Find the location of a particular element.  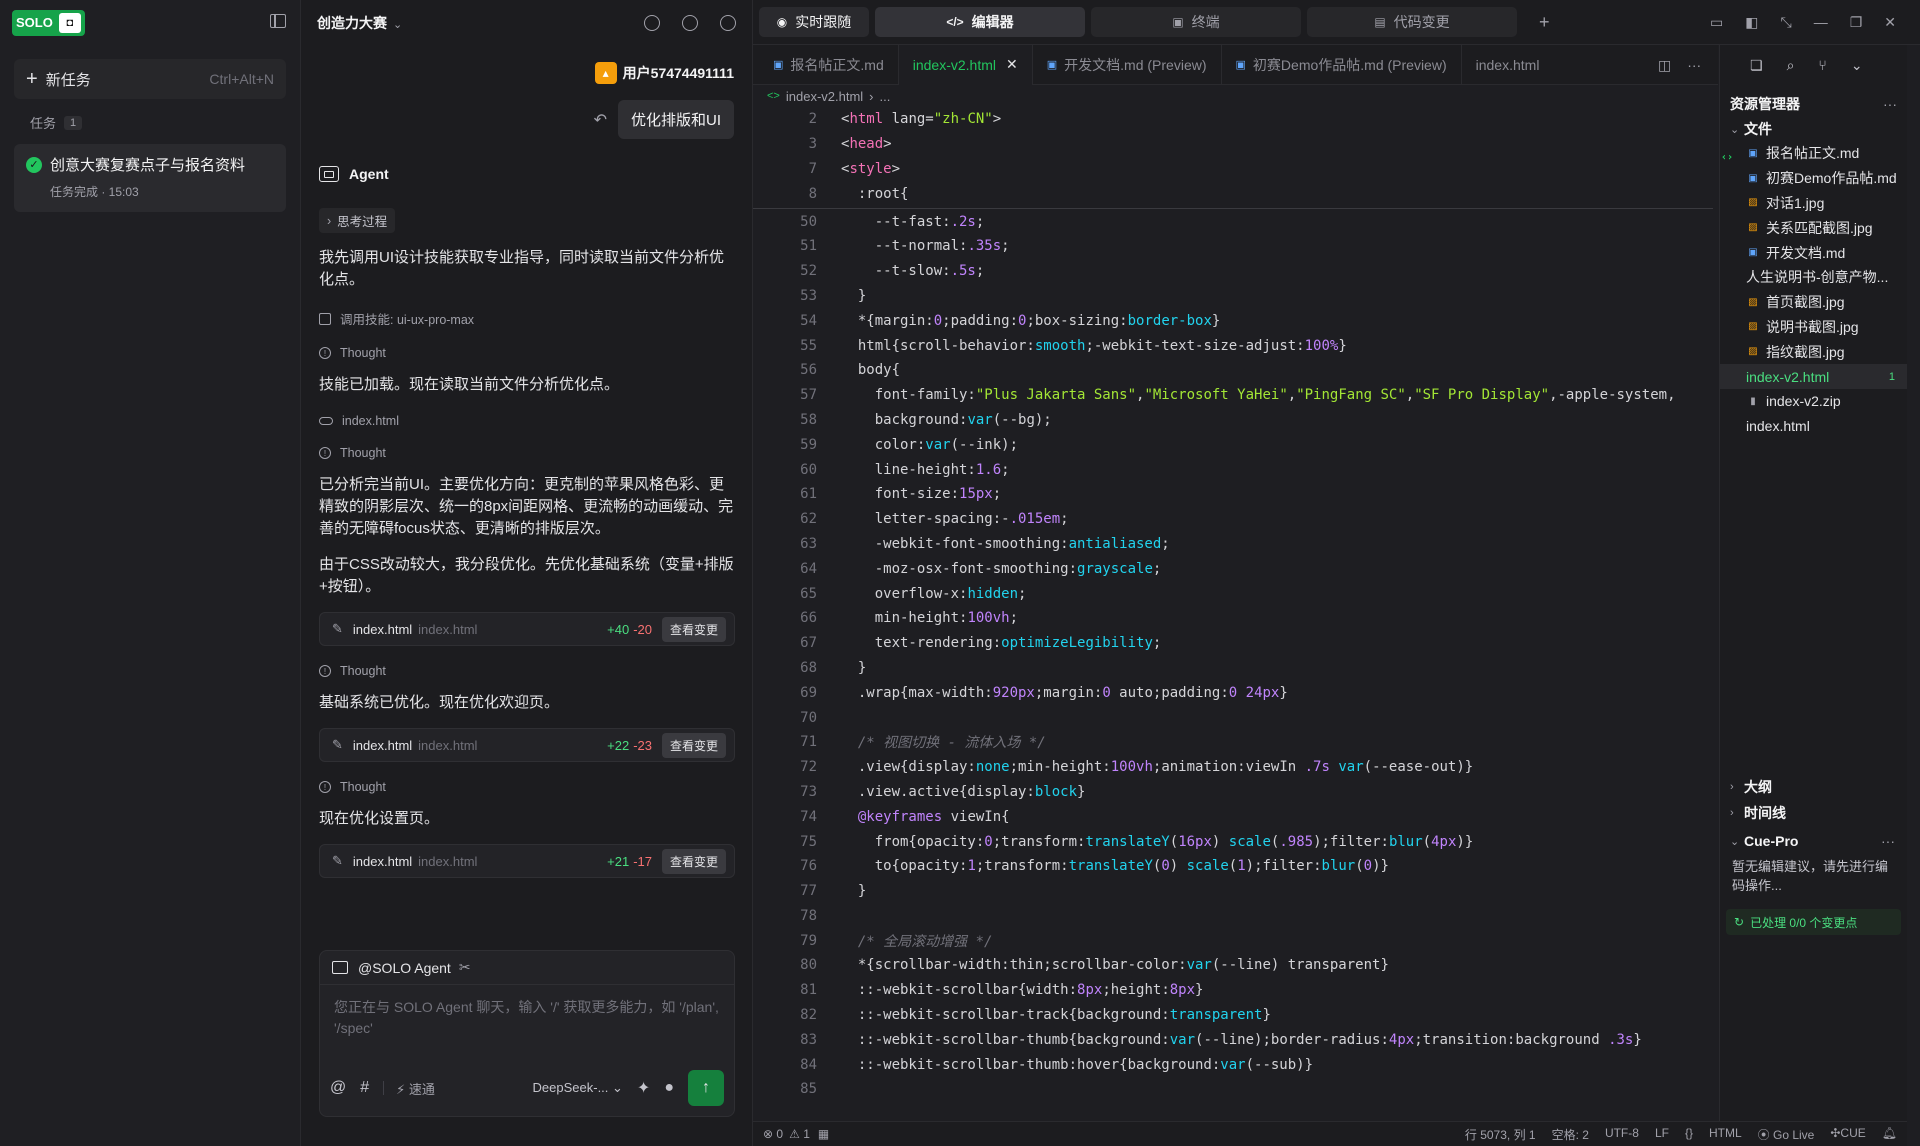

gear-icon is located at coordinates (690, 22).